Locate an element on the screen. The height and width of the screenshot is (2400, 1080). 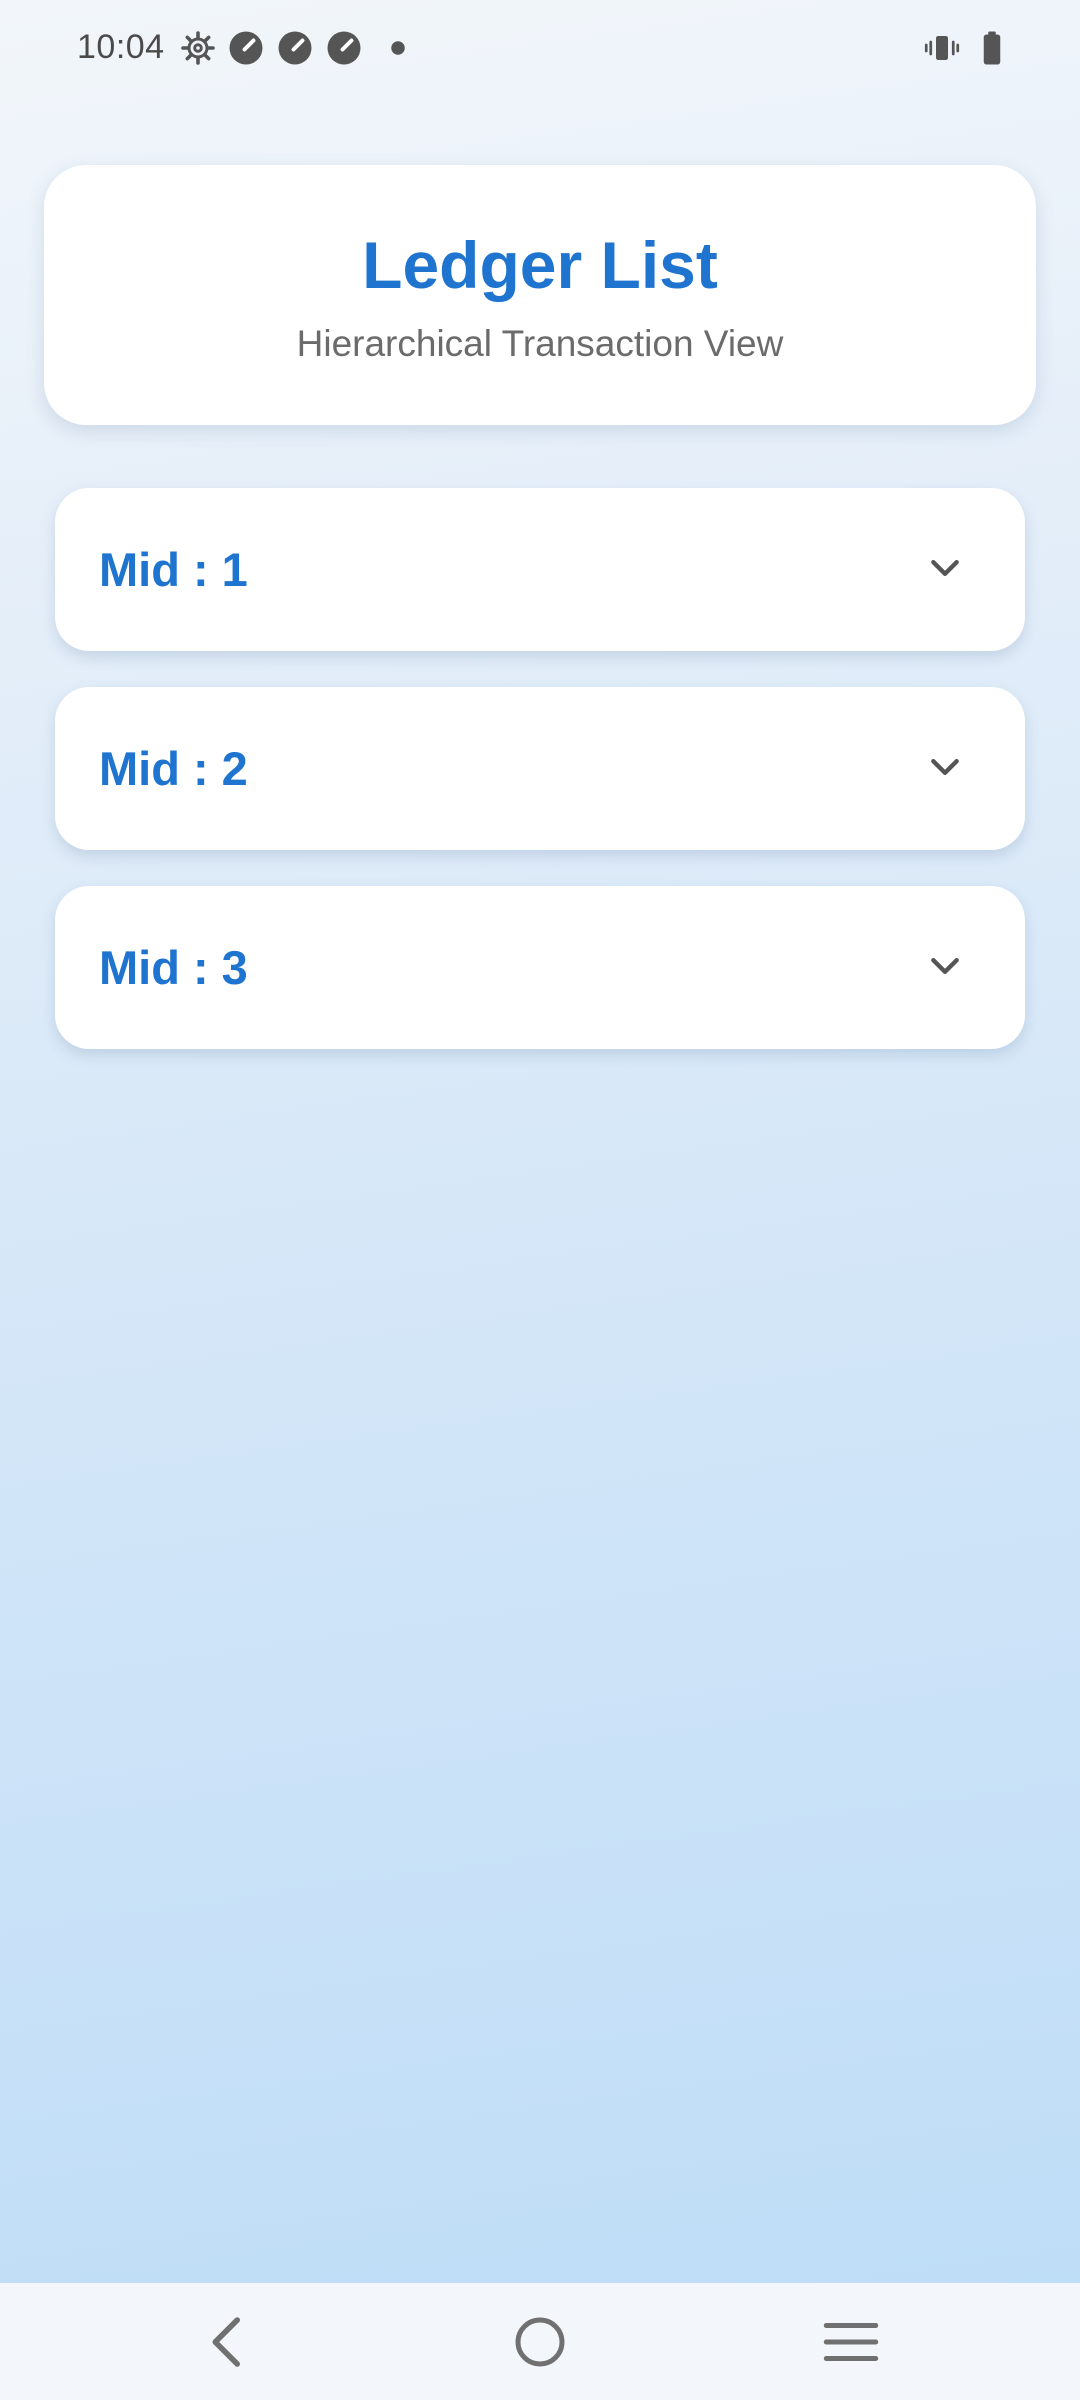
battery-icon is located at coordinates (992, 48).